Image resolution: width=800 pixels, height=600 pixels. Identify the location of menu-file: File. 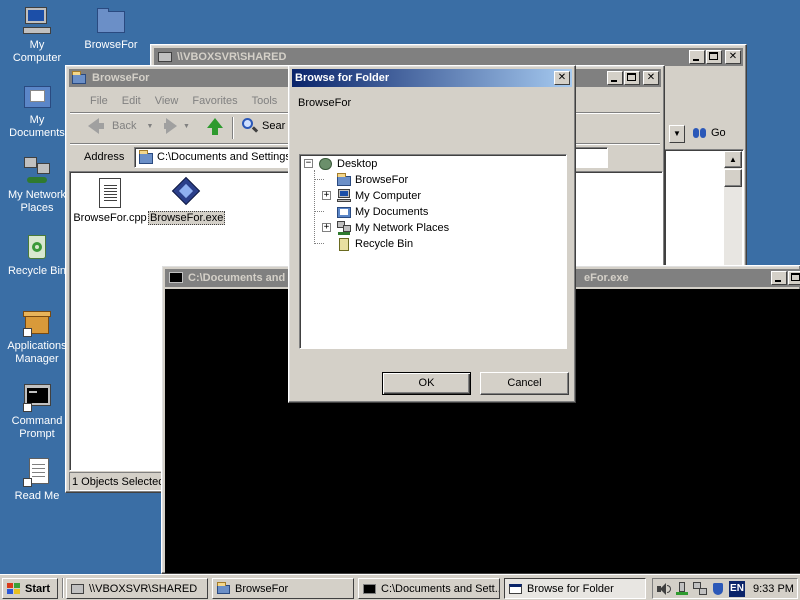
(92, 101).